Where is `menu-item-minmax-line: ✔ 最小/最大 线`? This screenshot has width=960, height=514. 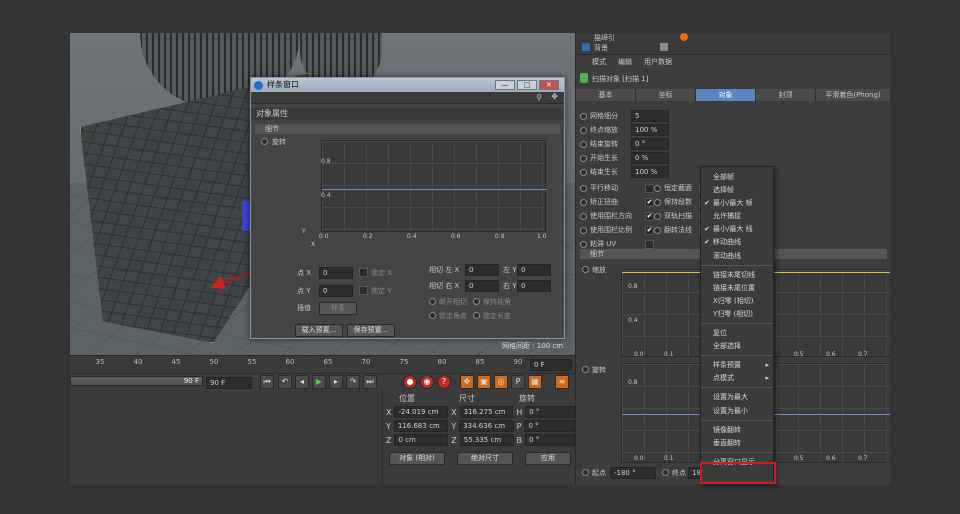
menu-item-minmax-line: ✔ 最小/最大 线 is located at coordinates (737, 229).